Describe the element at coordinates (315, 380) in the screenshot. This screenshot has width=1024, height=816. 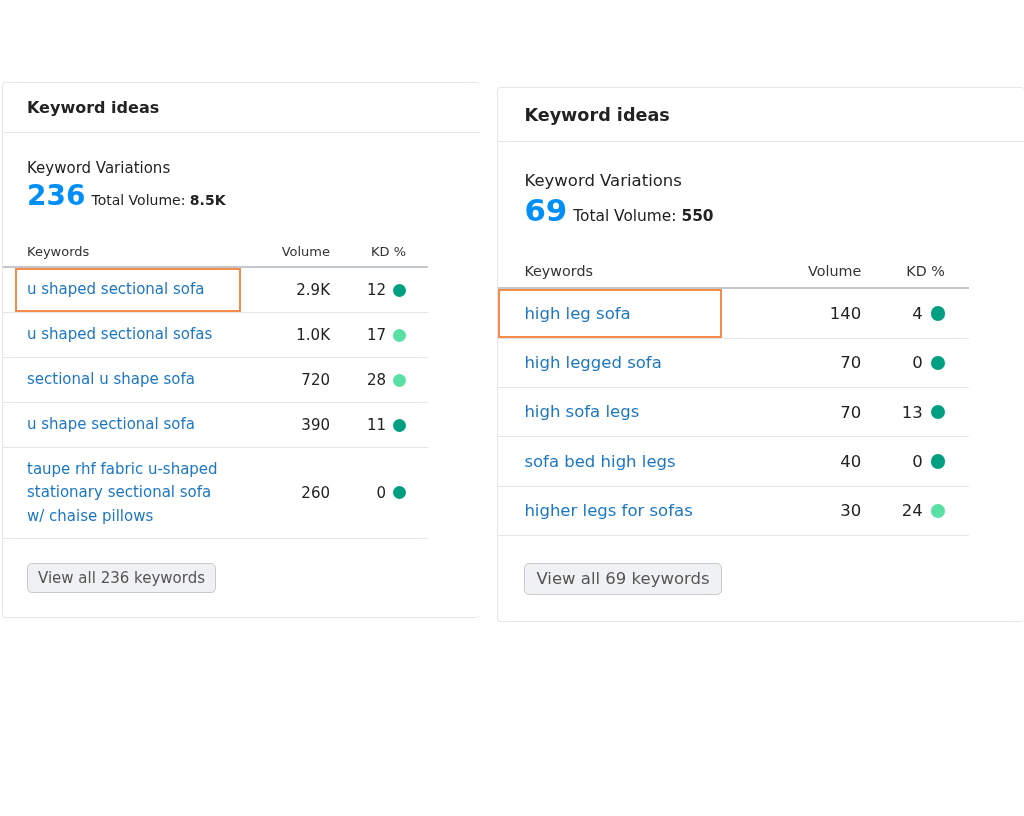
I see `volume-value: 720` at that location.